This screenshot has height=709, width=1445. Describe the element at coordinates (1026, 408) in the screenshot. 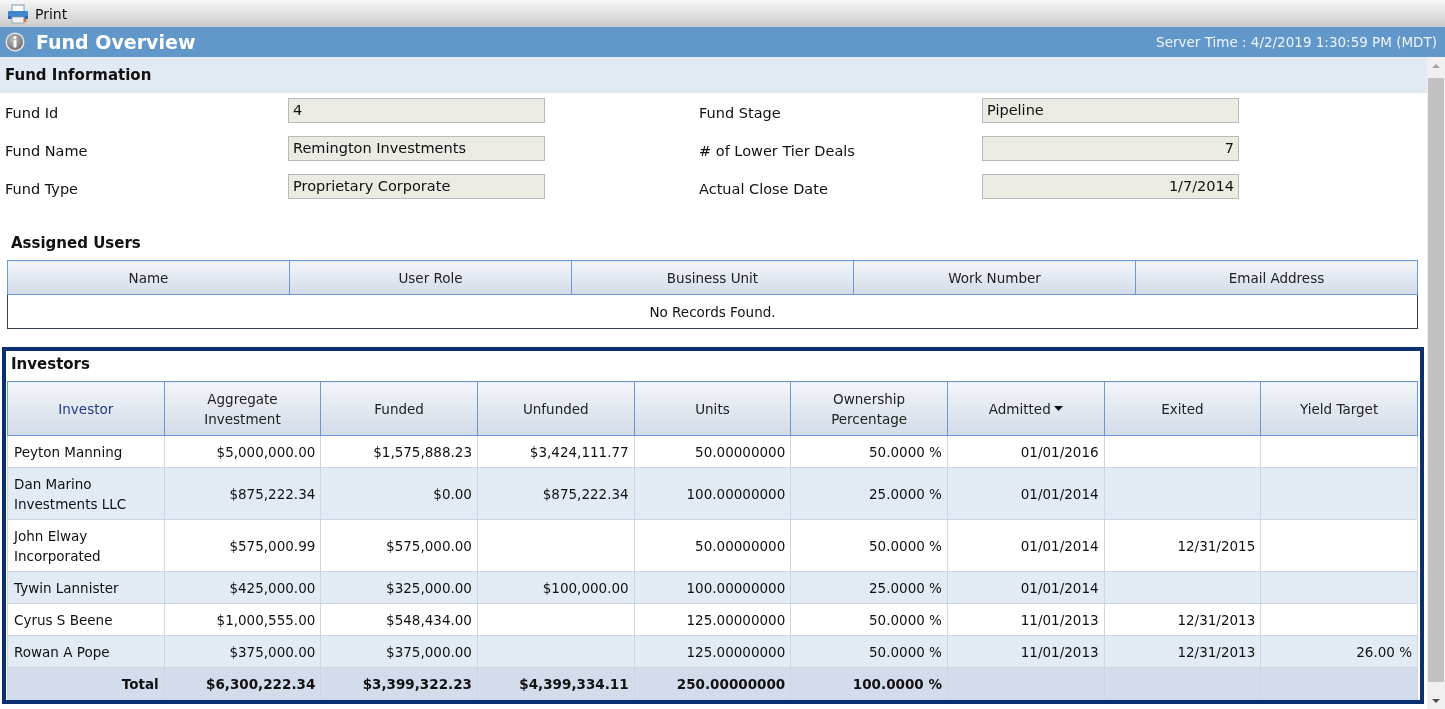

I see `column-header: Admitted` at that location.